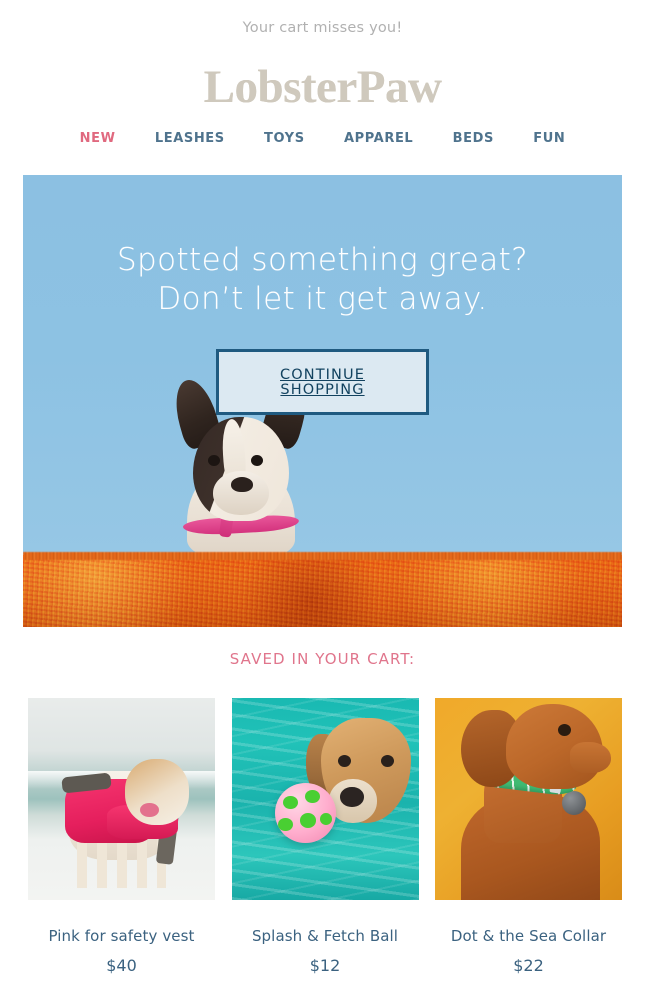  I want to click on nav-item-toys: TOYS, so click(284, 138).